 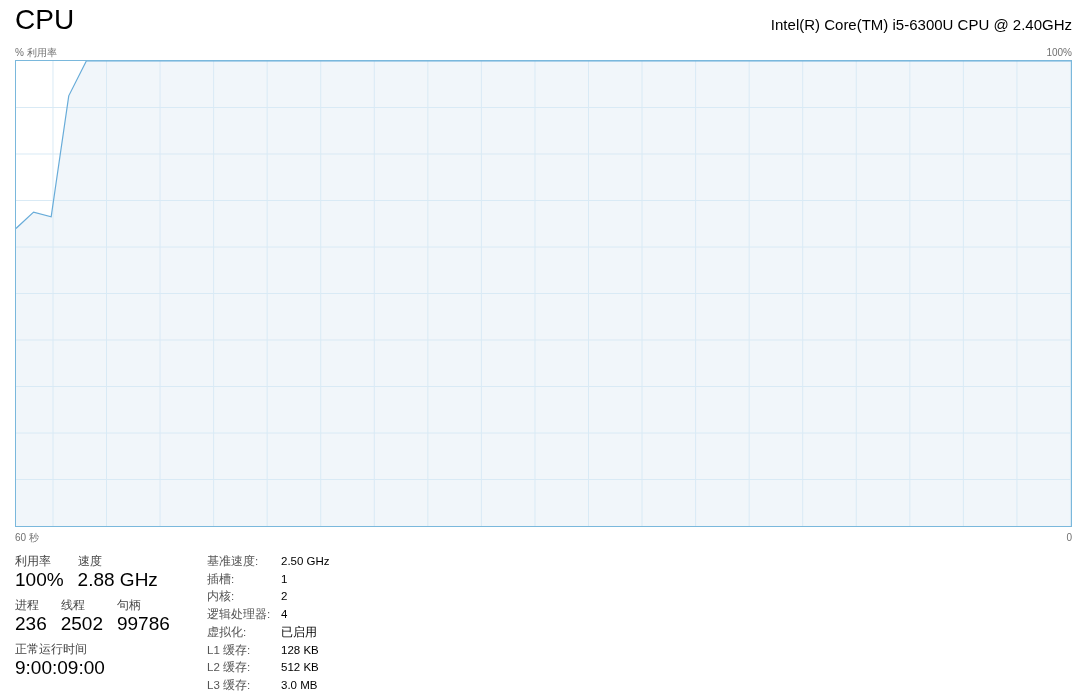 What do you see at coordinates (221, 597) in the screenshot?
I see `detail-label: 内核:` at bounding box center [221, 597].